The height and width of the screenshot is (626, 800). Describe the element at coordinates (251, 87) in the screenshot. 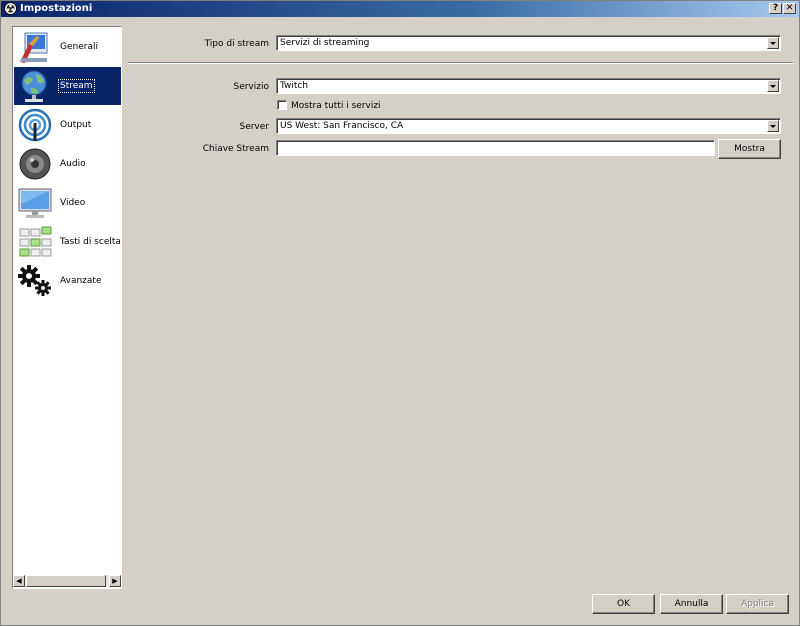

I see `service-label: Servizio` at that location.